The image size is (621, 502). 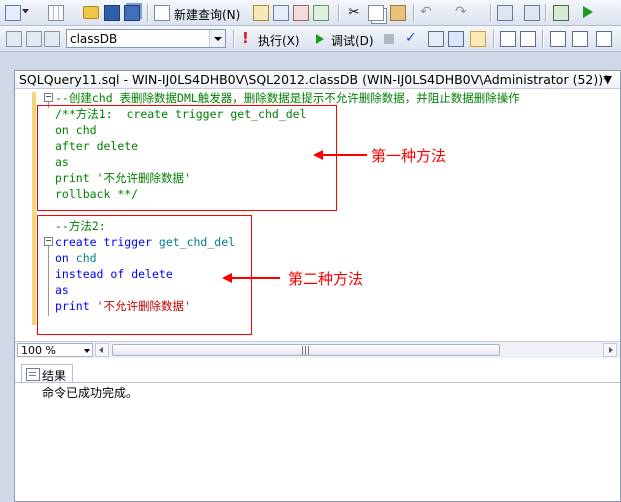 I want to click on paste-icon, so click(x=398, y=13).